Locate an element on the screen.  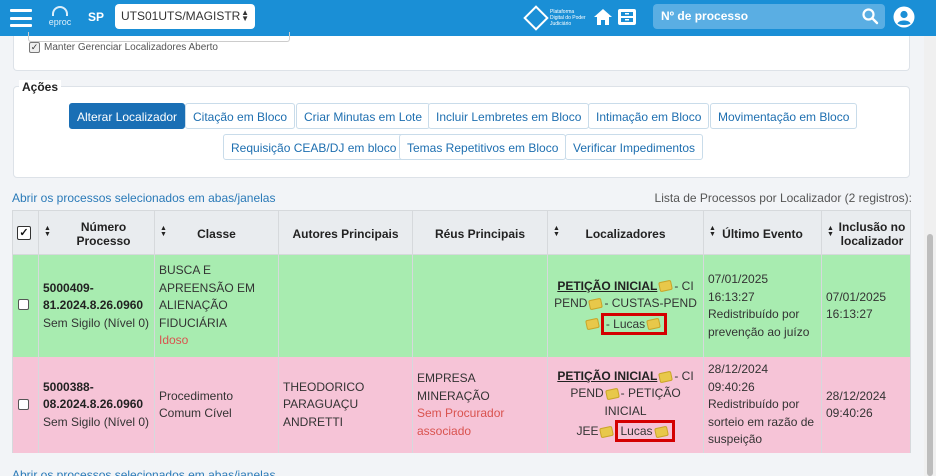
sem-procurador-tag: associado is located at coordinates (444, 430).